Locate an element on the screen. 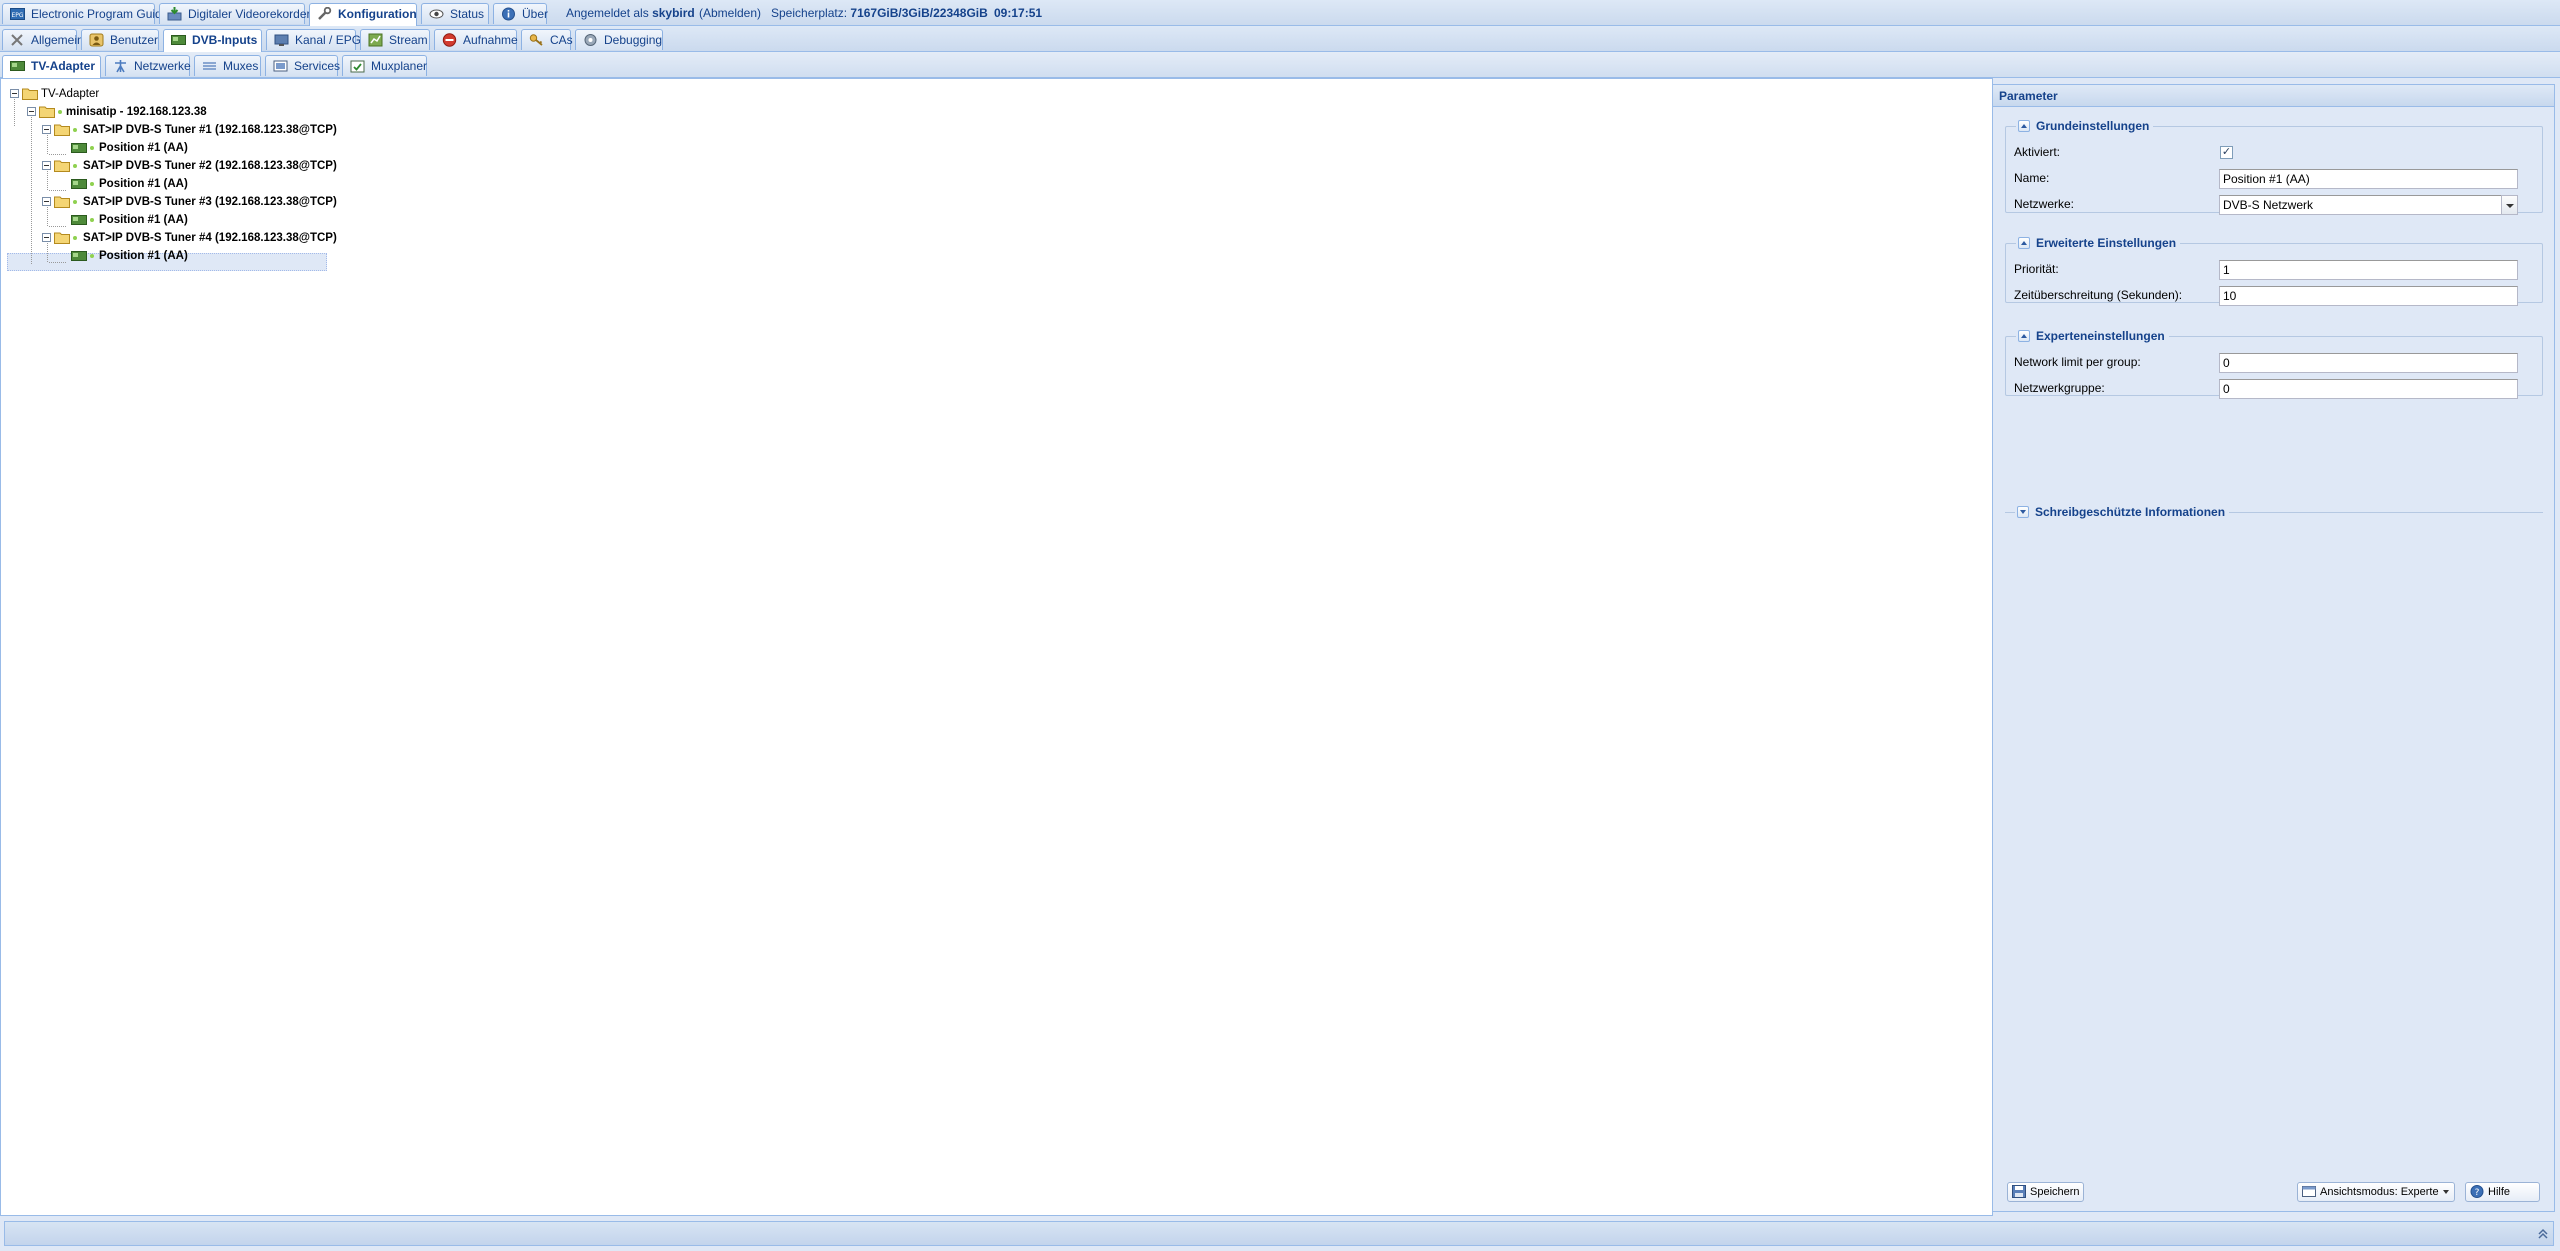  save-icon is located at coordinates (2019, 1191).